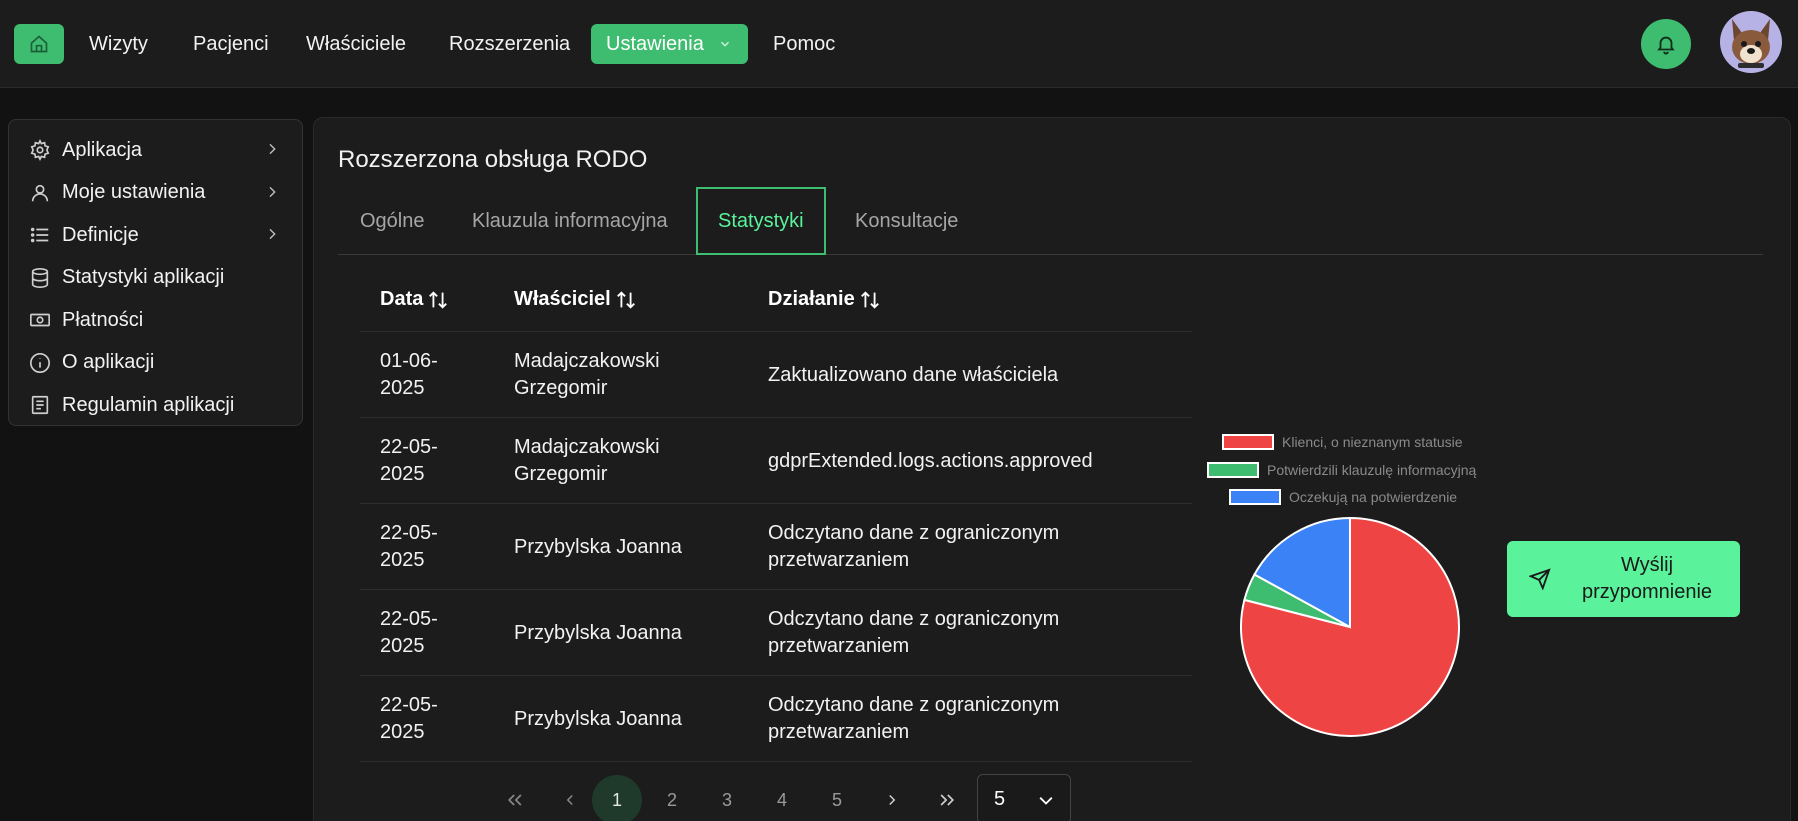 The image size is (1798, 821). What do you see at coordinates (727, 798) in the screenshot?
I see `page-button-3: 3` at bounding box center [727, 798].